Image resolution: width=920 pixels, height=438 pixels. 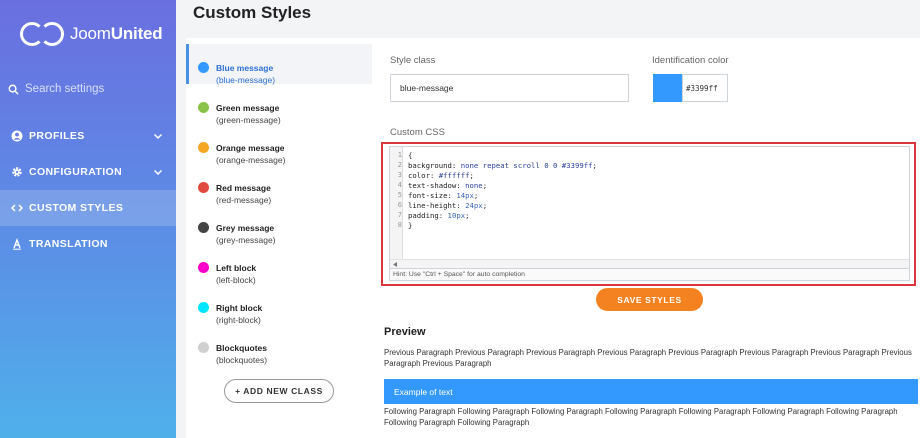 What do you see at coordinates (88, 136) in the screenshot?
I see `sidebar-item-profiles: PROFILES` at bounding box center [88, 136].